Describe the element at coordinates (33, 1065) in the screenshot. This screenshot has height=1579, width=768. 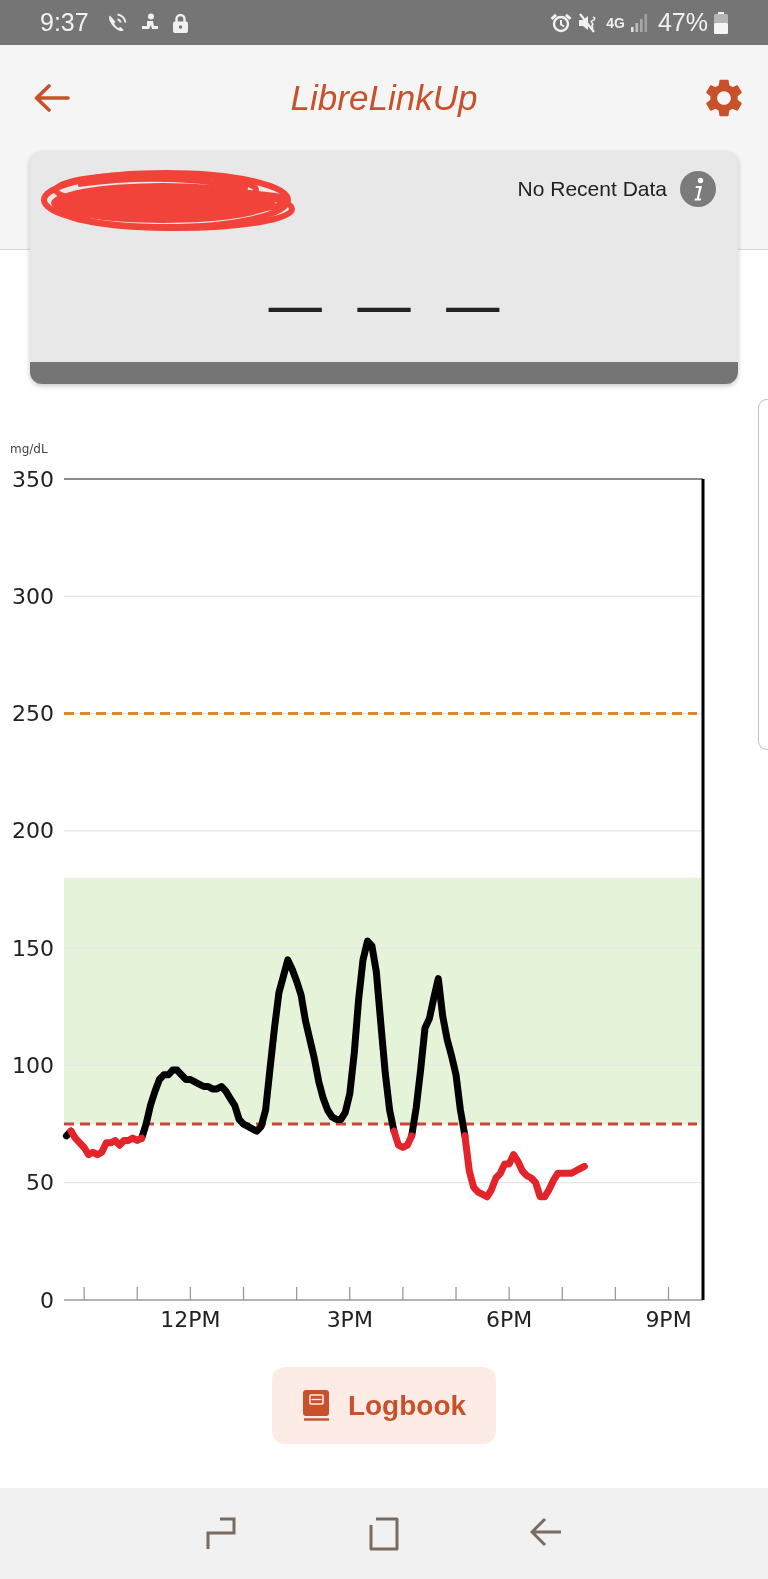
I see `y-tick-label: 100` at that location.